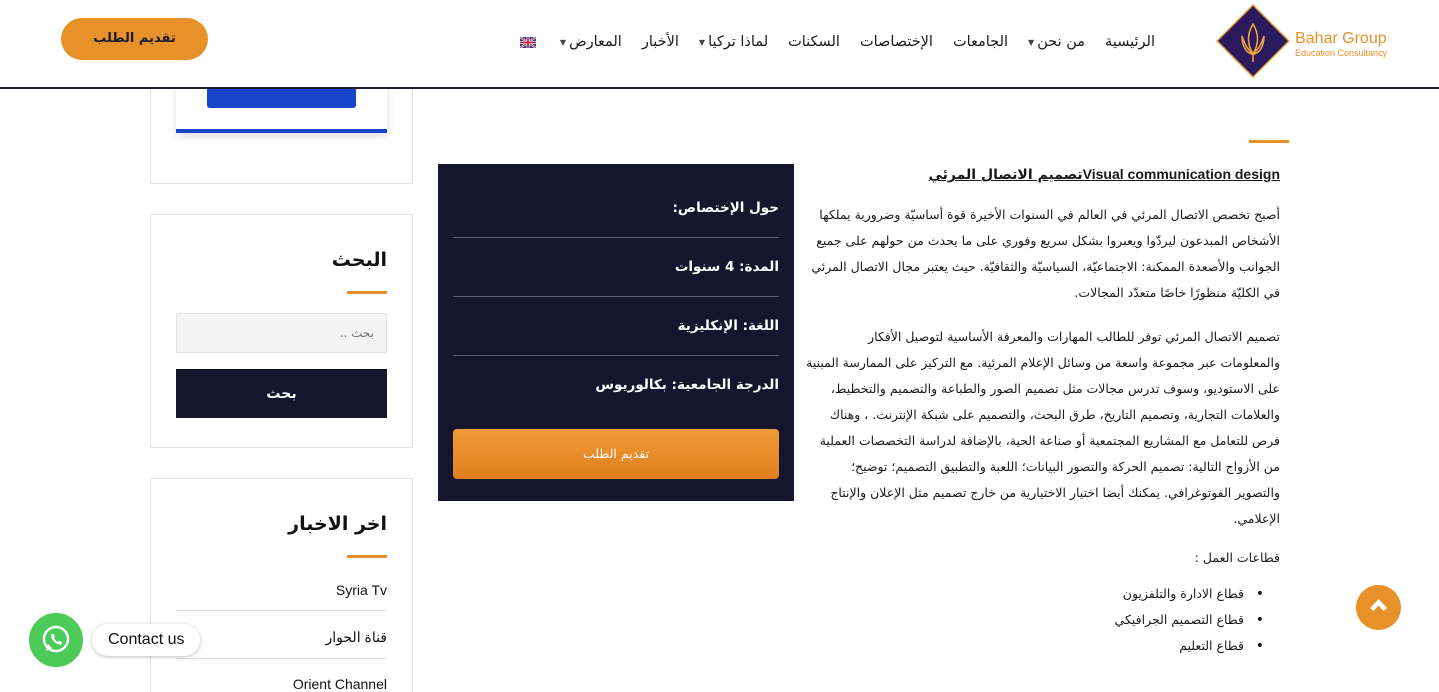 This screenshot has width=1439, height=692. Describe the element at coordinates (281, 644) in the screenshot. I see `news-item: قناة الحوار` at that location.